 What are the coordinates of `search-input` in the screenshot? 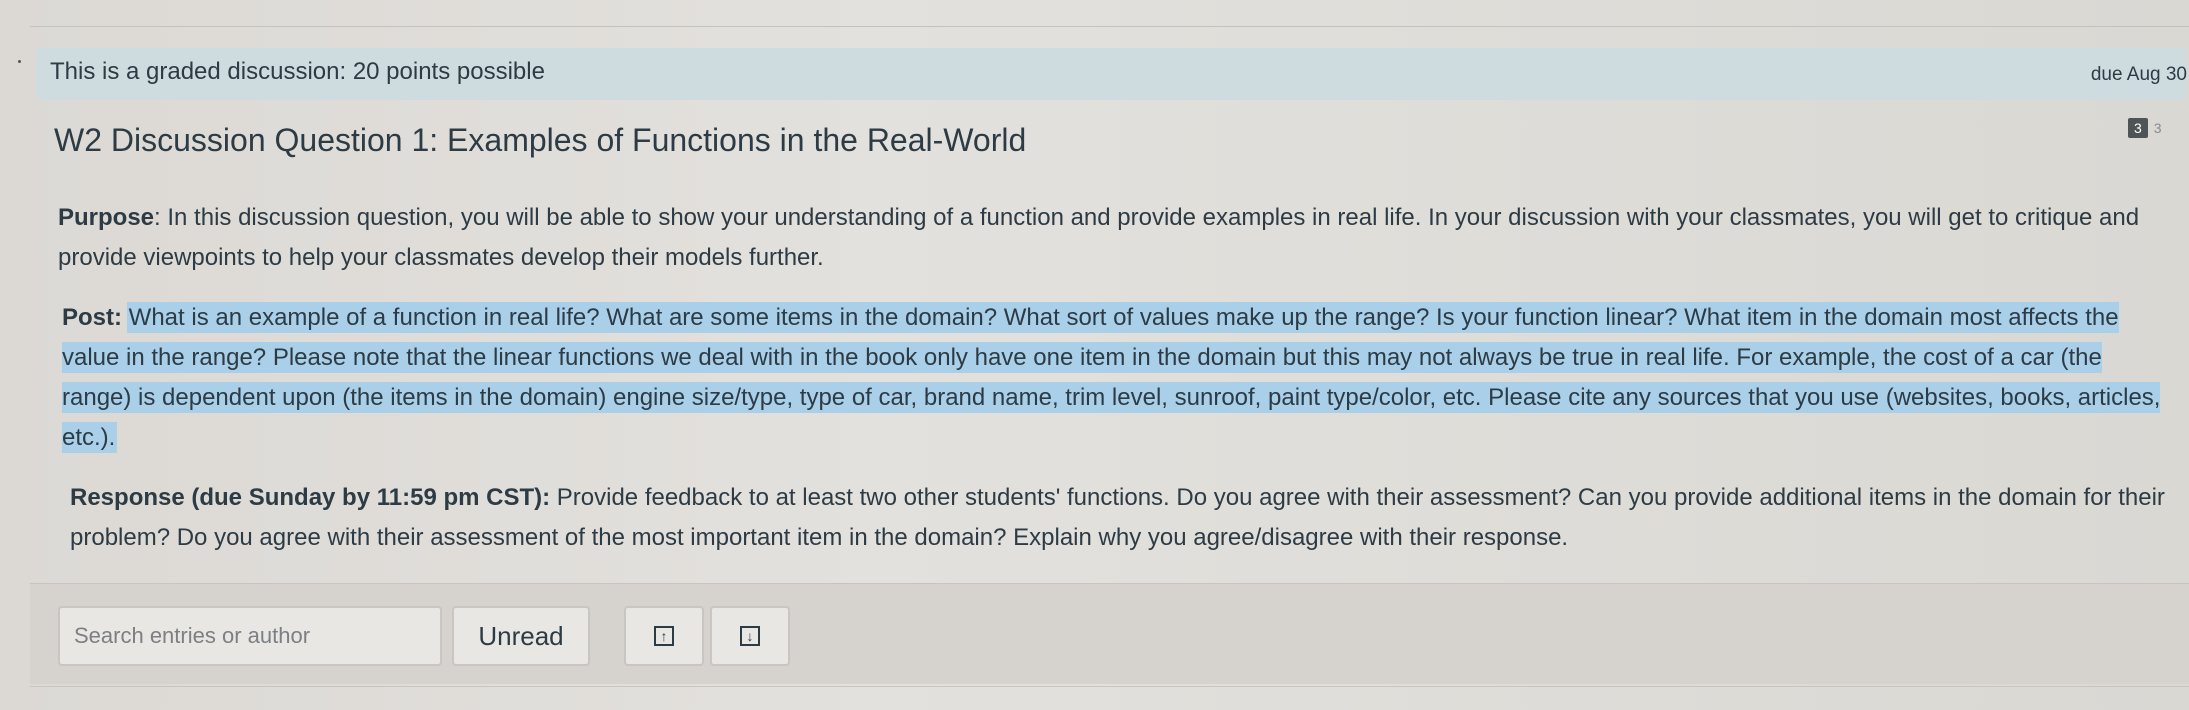 It's located at (250, 636).